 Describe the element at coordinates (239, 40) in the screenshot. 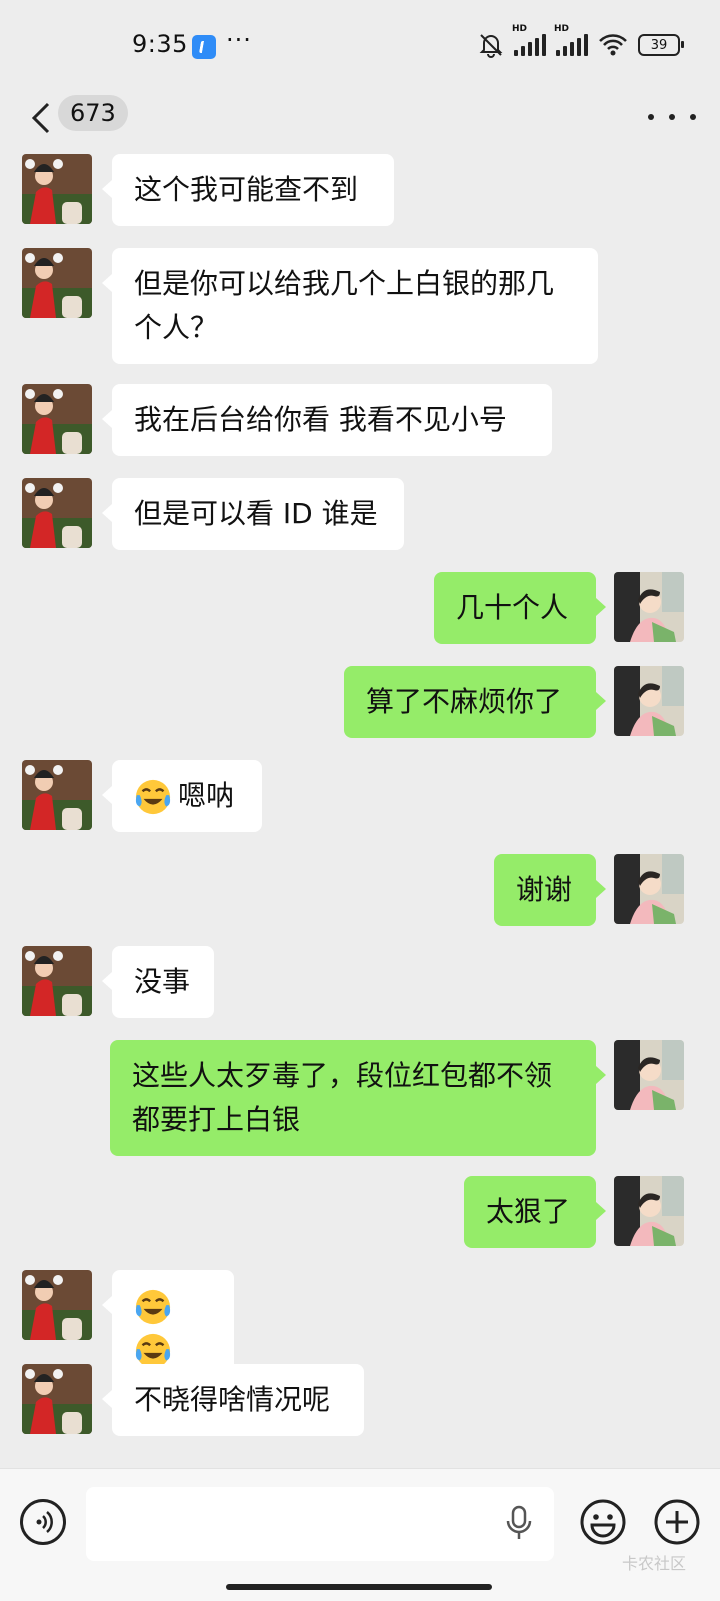

I see `status-more-dots: ···` at that location.